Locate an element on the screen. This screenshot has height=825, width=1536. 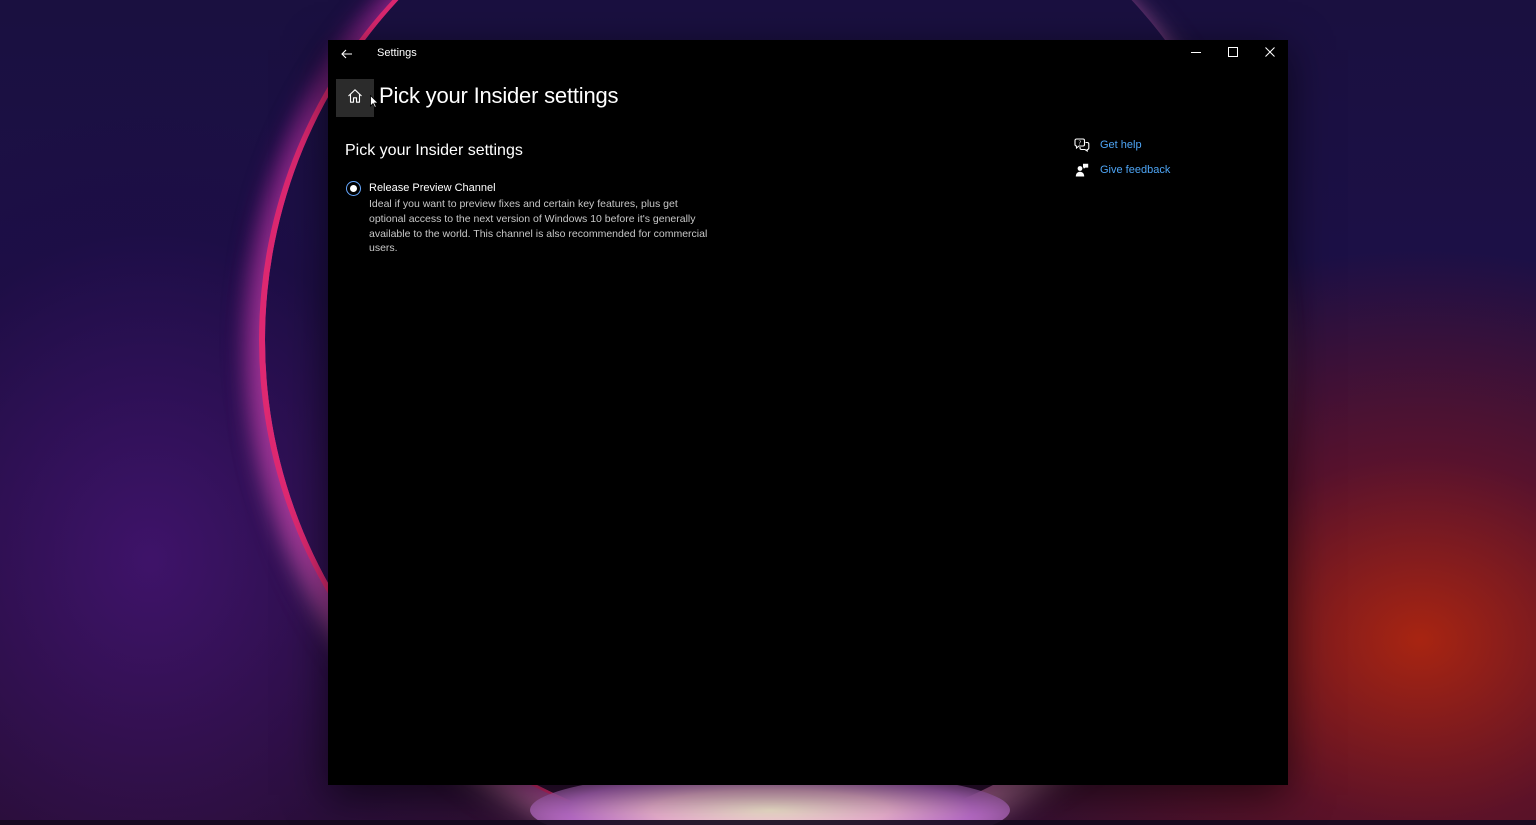
help-panel: ? Get help Give feedback is located at coordinates (1122, 157).